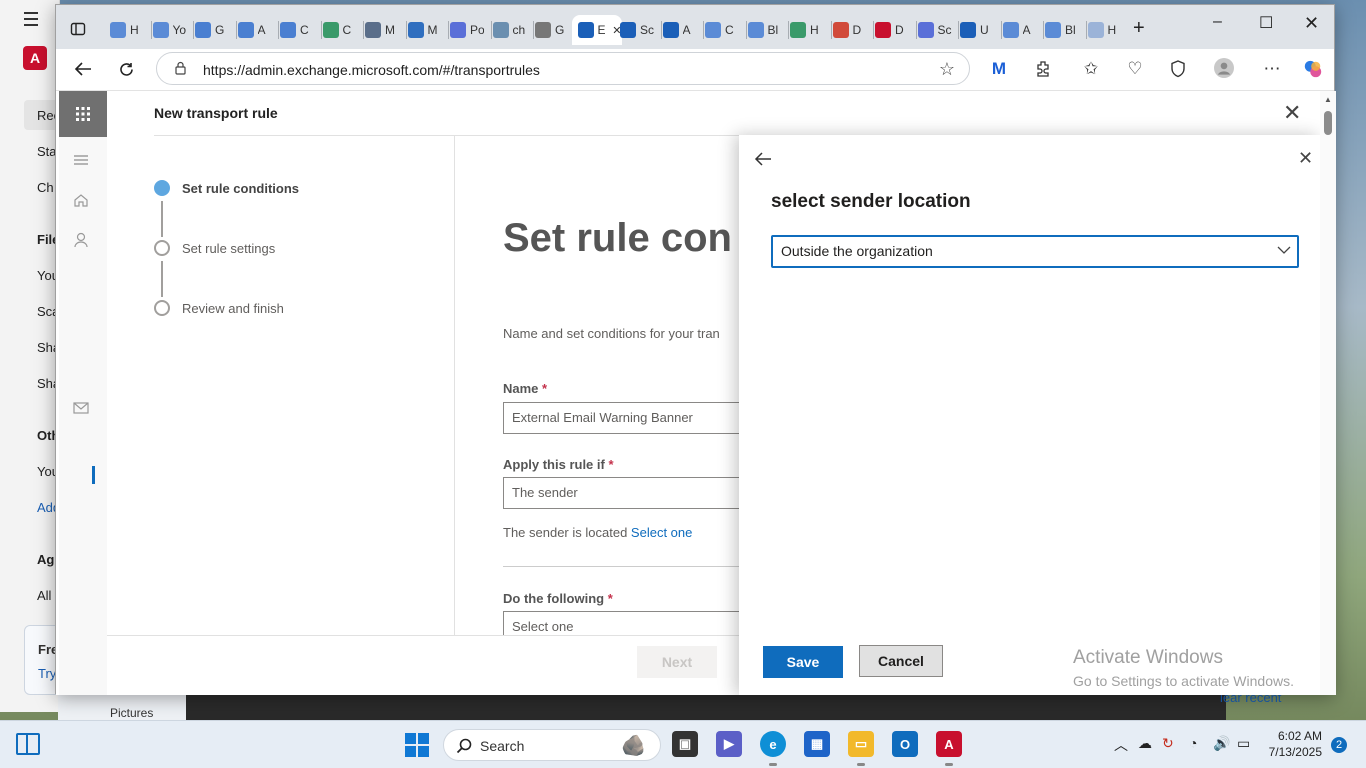 The image size is (1366, 768). What do you see at coordinates (905, 744) in the screenshot?
I see `outlook-icon: O` at bounding box center [905, 744].